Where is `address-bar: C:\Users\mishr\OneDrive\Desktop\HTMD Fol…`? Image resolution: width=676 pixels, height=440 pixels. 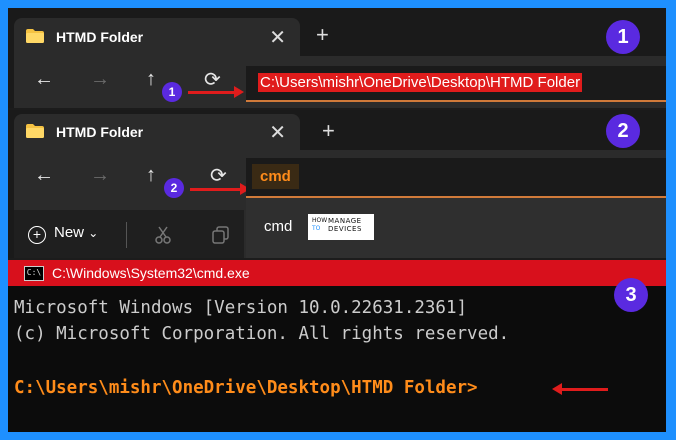
address-bar: C:\Users\mishr\OneDrive\Desktop\HTMD Fol… is located at coordinates (456, 84).